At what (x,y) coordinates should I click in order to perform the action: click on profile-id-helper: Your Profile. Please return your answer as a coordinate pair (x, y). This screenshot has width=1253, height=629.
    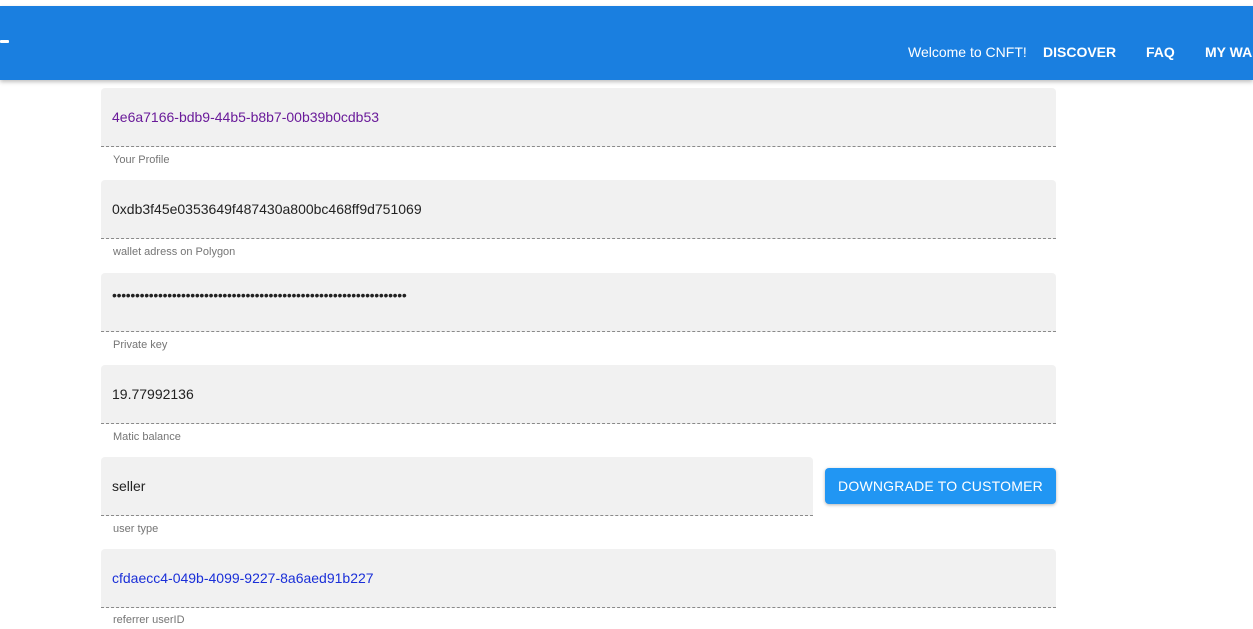
    Looking at the image, I should click on (141, 160).